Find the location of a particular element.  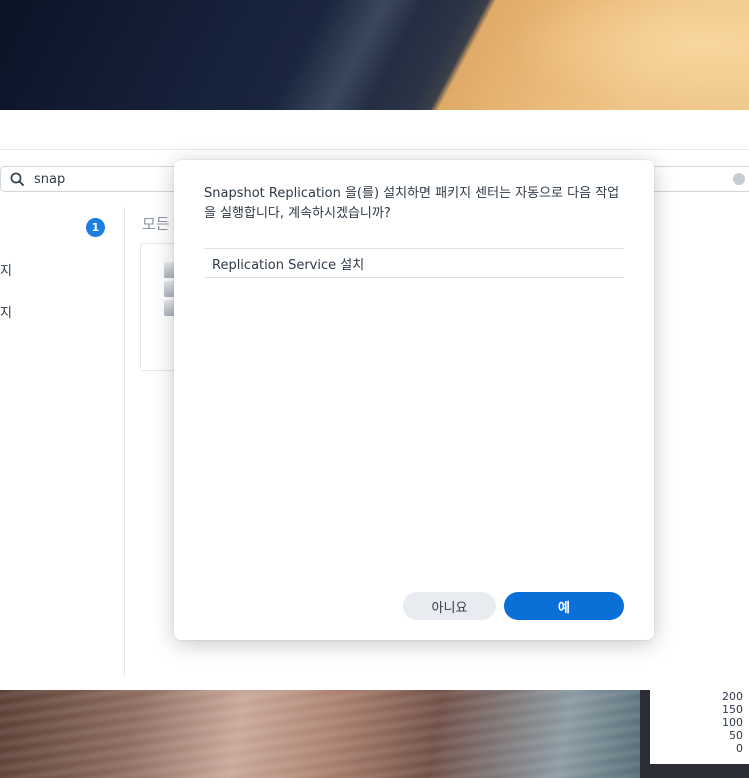

axis-tick: 150 is located at coordinates (732, 709).